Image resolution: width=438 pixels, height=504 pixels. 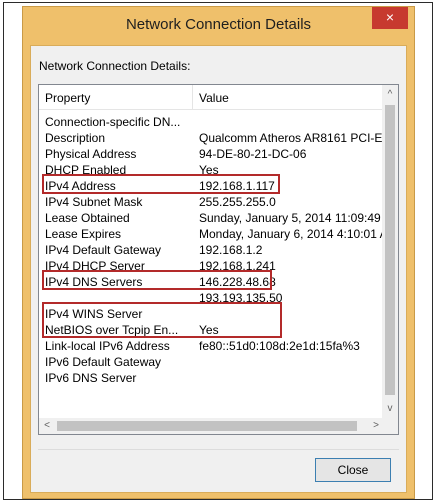 I want to click on property-cell: IPv4 Default Gateway, so click(x=103, y=250).